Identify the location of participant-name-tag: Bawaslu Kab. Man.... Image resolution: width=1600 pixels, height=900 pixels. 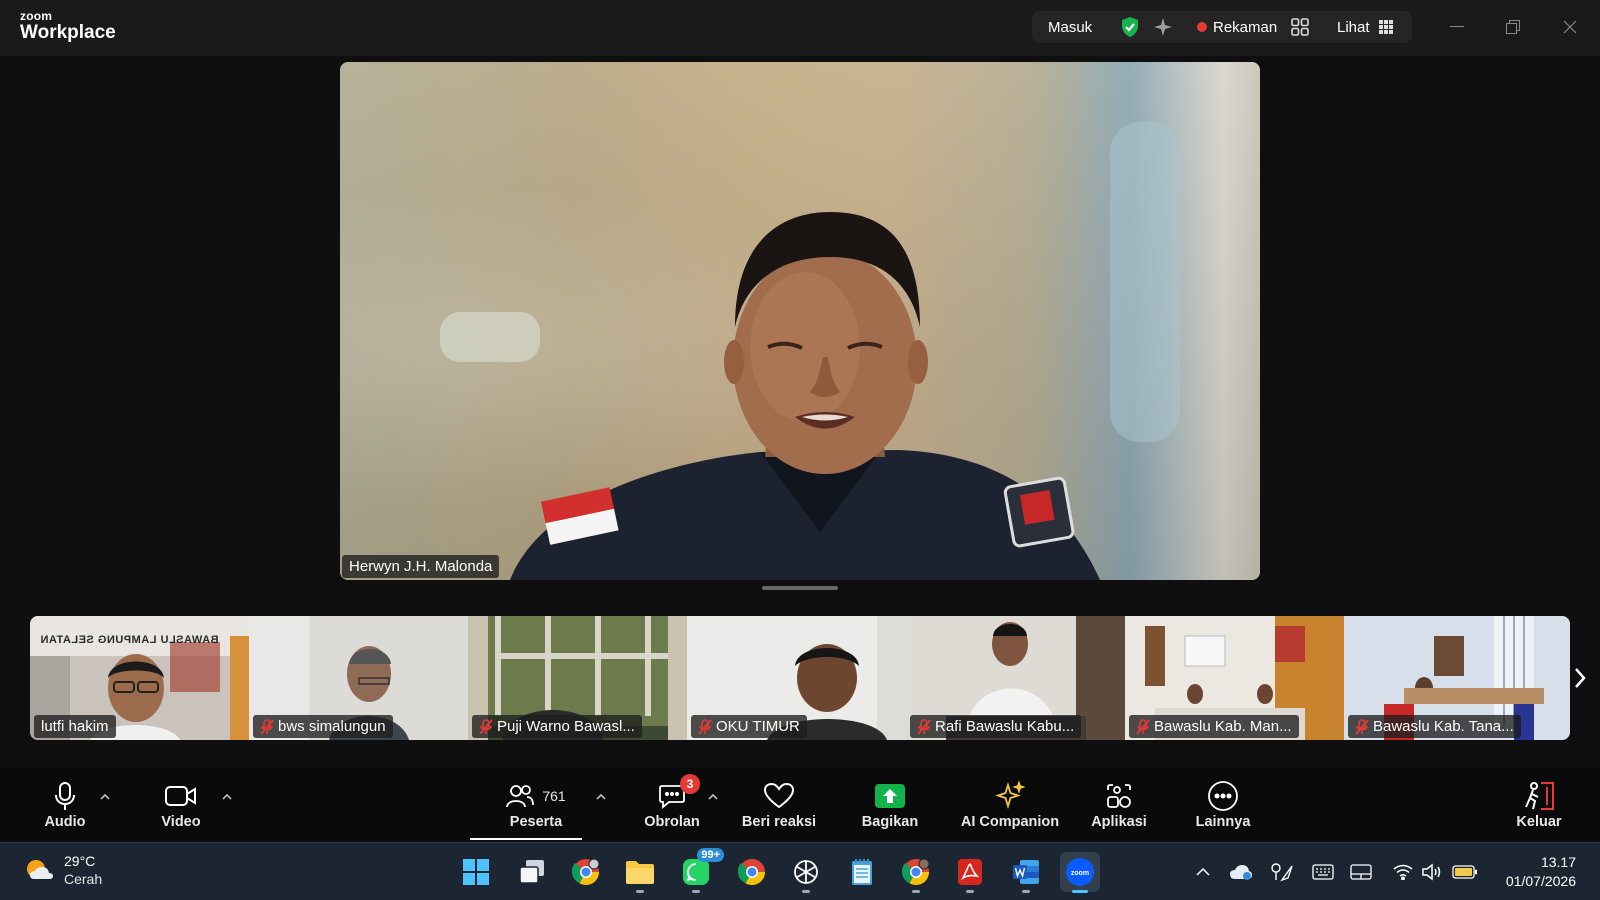
(1214, 726).